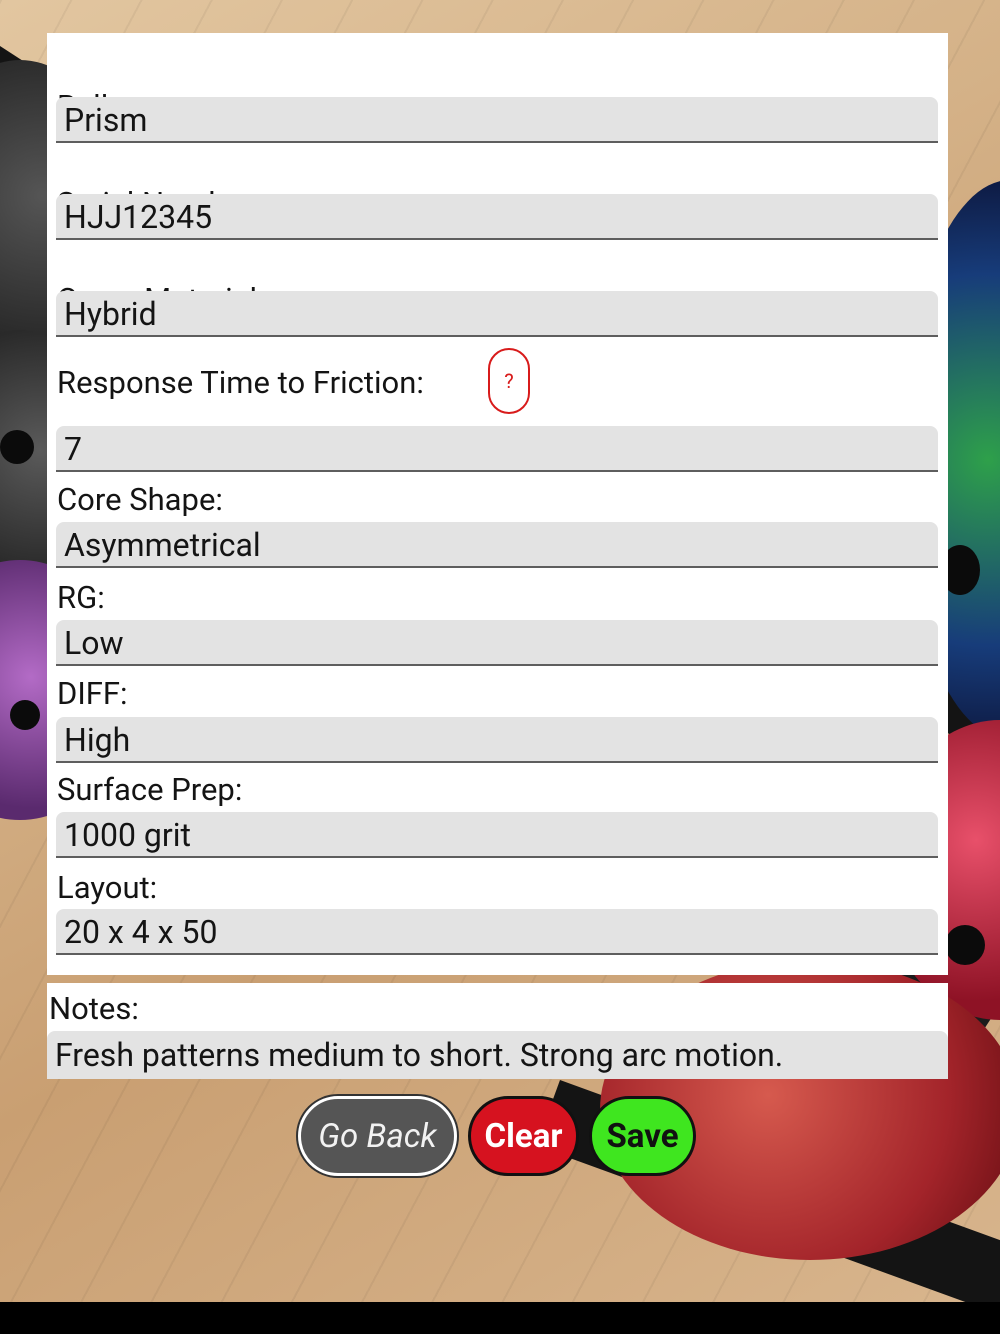  Describe the element at coordinates (500, 1318) in the screenshot. I see `system-navigation-bar` at that location.